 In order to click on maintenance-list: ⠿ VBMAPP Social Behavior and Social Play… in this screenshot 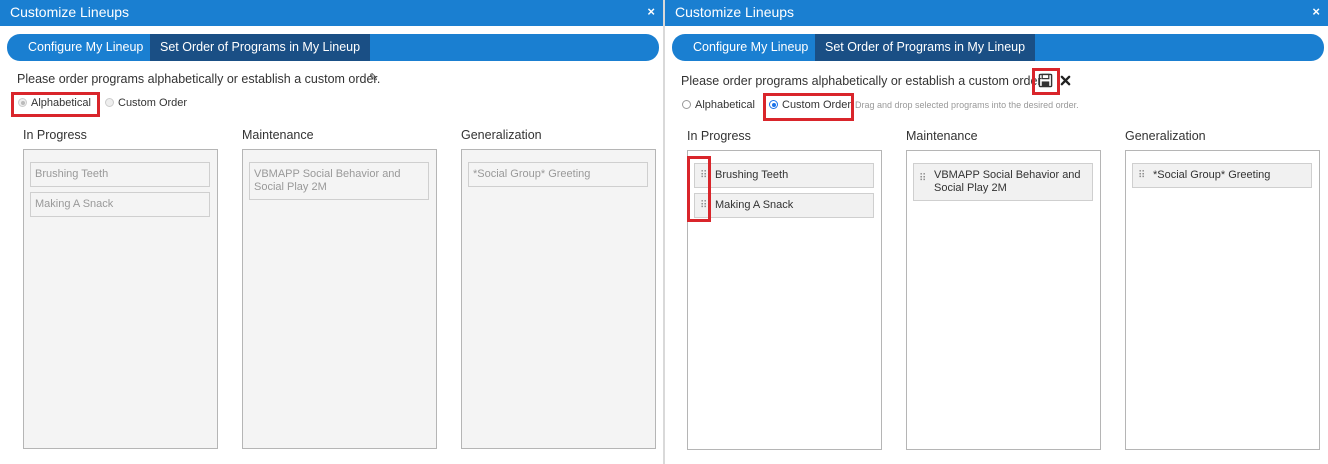, I will do `click(1003, 300)`.